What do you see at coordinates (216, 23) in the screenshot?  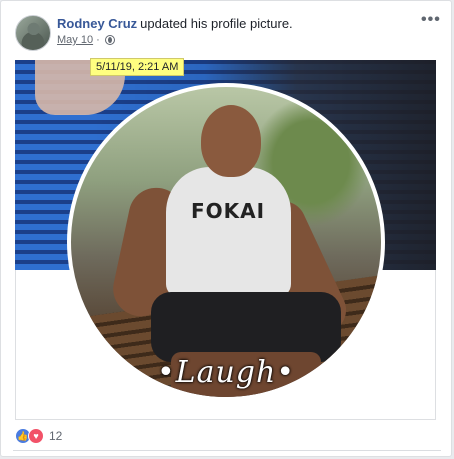 I see `post-action-text: updated his profile picture.` at bounding box center [216, 23].